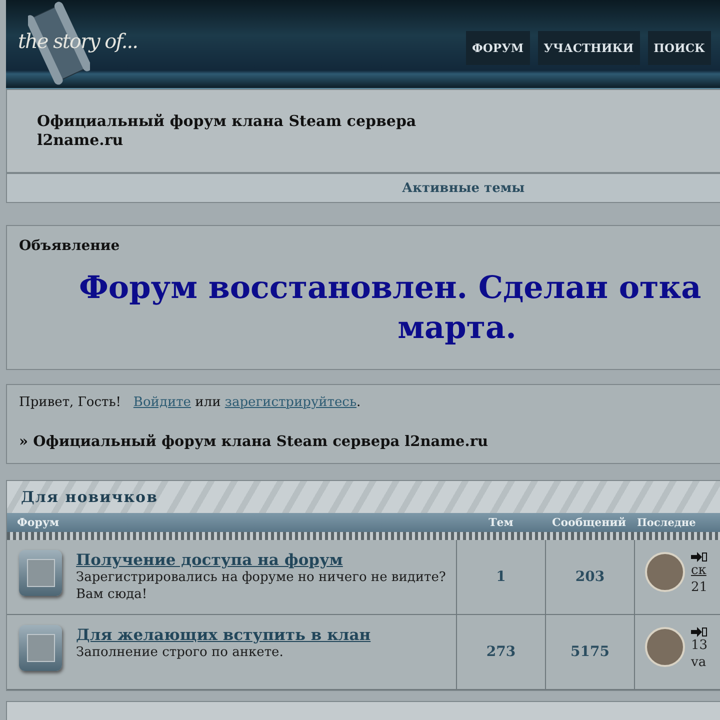 The image size is (720, 720). Describe the element at coordinates (223, 634) in the screenshot. I see `forum-title-link: Для желающих вступить в клан` at that location.